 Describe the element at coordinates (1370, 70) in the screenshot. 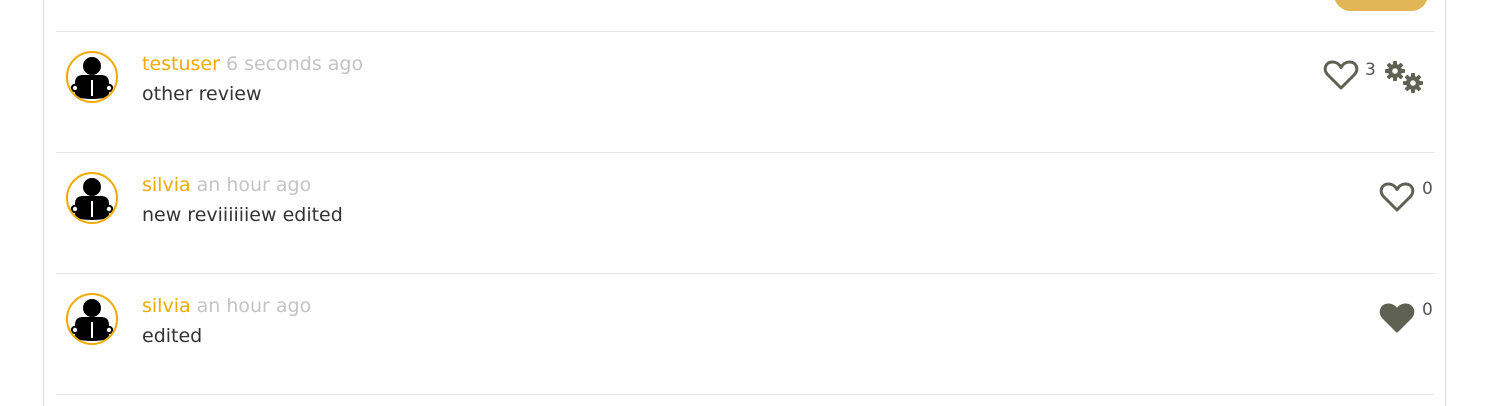

I see `like-count: 3` at that location.